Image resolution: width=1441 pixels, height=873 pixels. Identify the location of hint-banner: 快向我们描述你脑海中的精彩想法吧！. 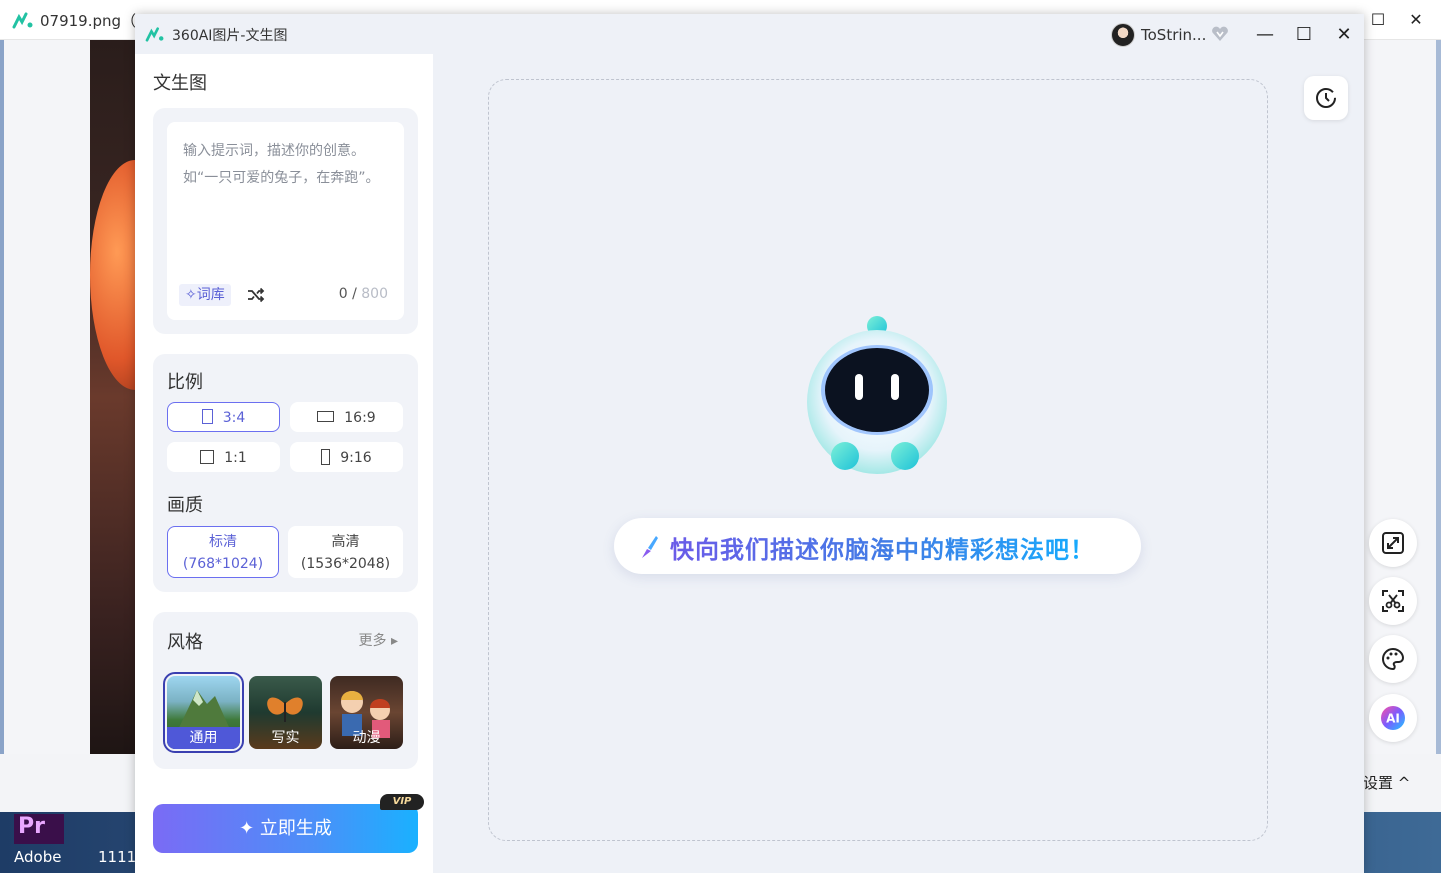
(877, 546).